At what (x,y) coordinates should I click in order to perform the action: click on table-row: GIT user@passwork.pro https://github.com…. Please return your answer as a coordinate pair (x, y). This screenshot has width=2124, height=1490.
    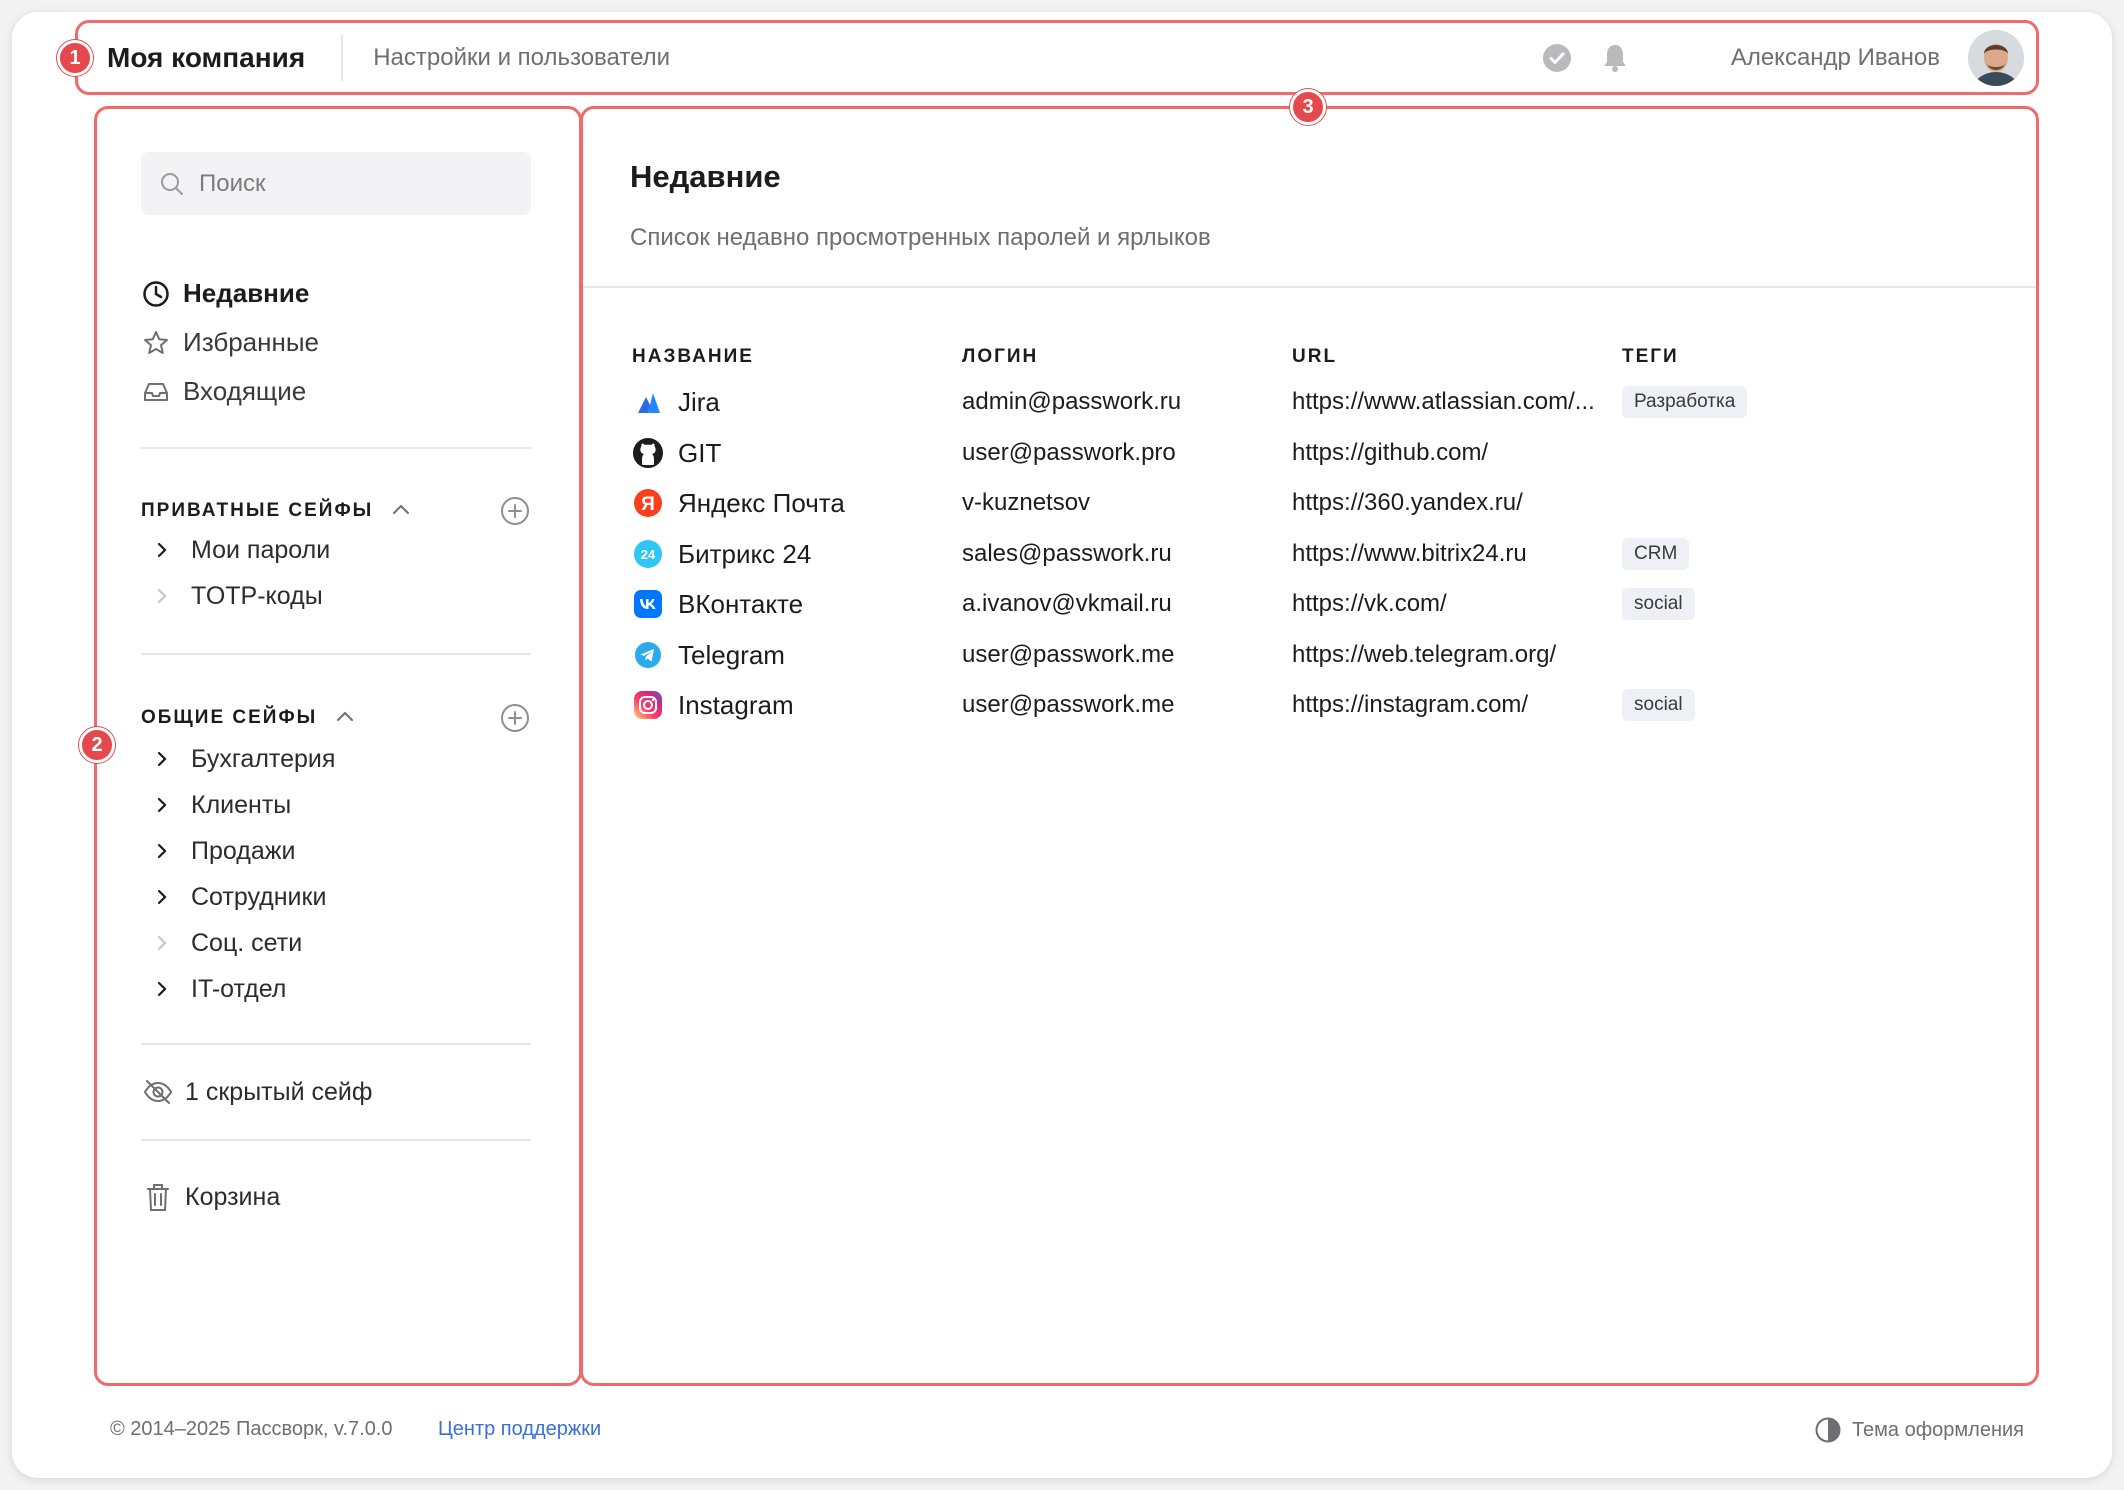
    Looking at the image, I should click on (1232, 453).